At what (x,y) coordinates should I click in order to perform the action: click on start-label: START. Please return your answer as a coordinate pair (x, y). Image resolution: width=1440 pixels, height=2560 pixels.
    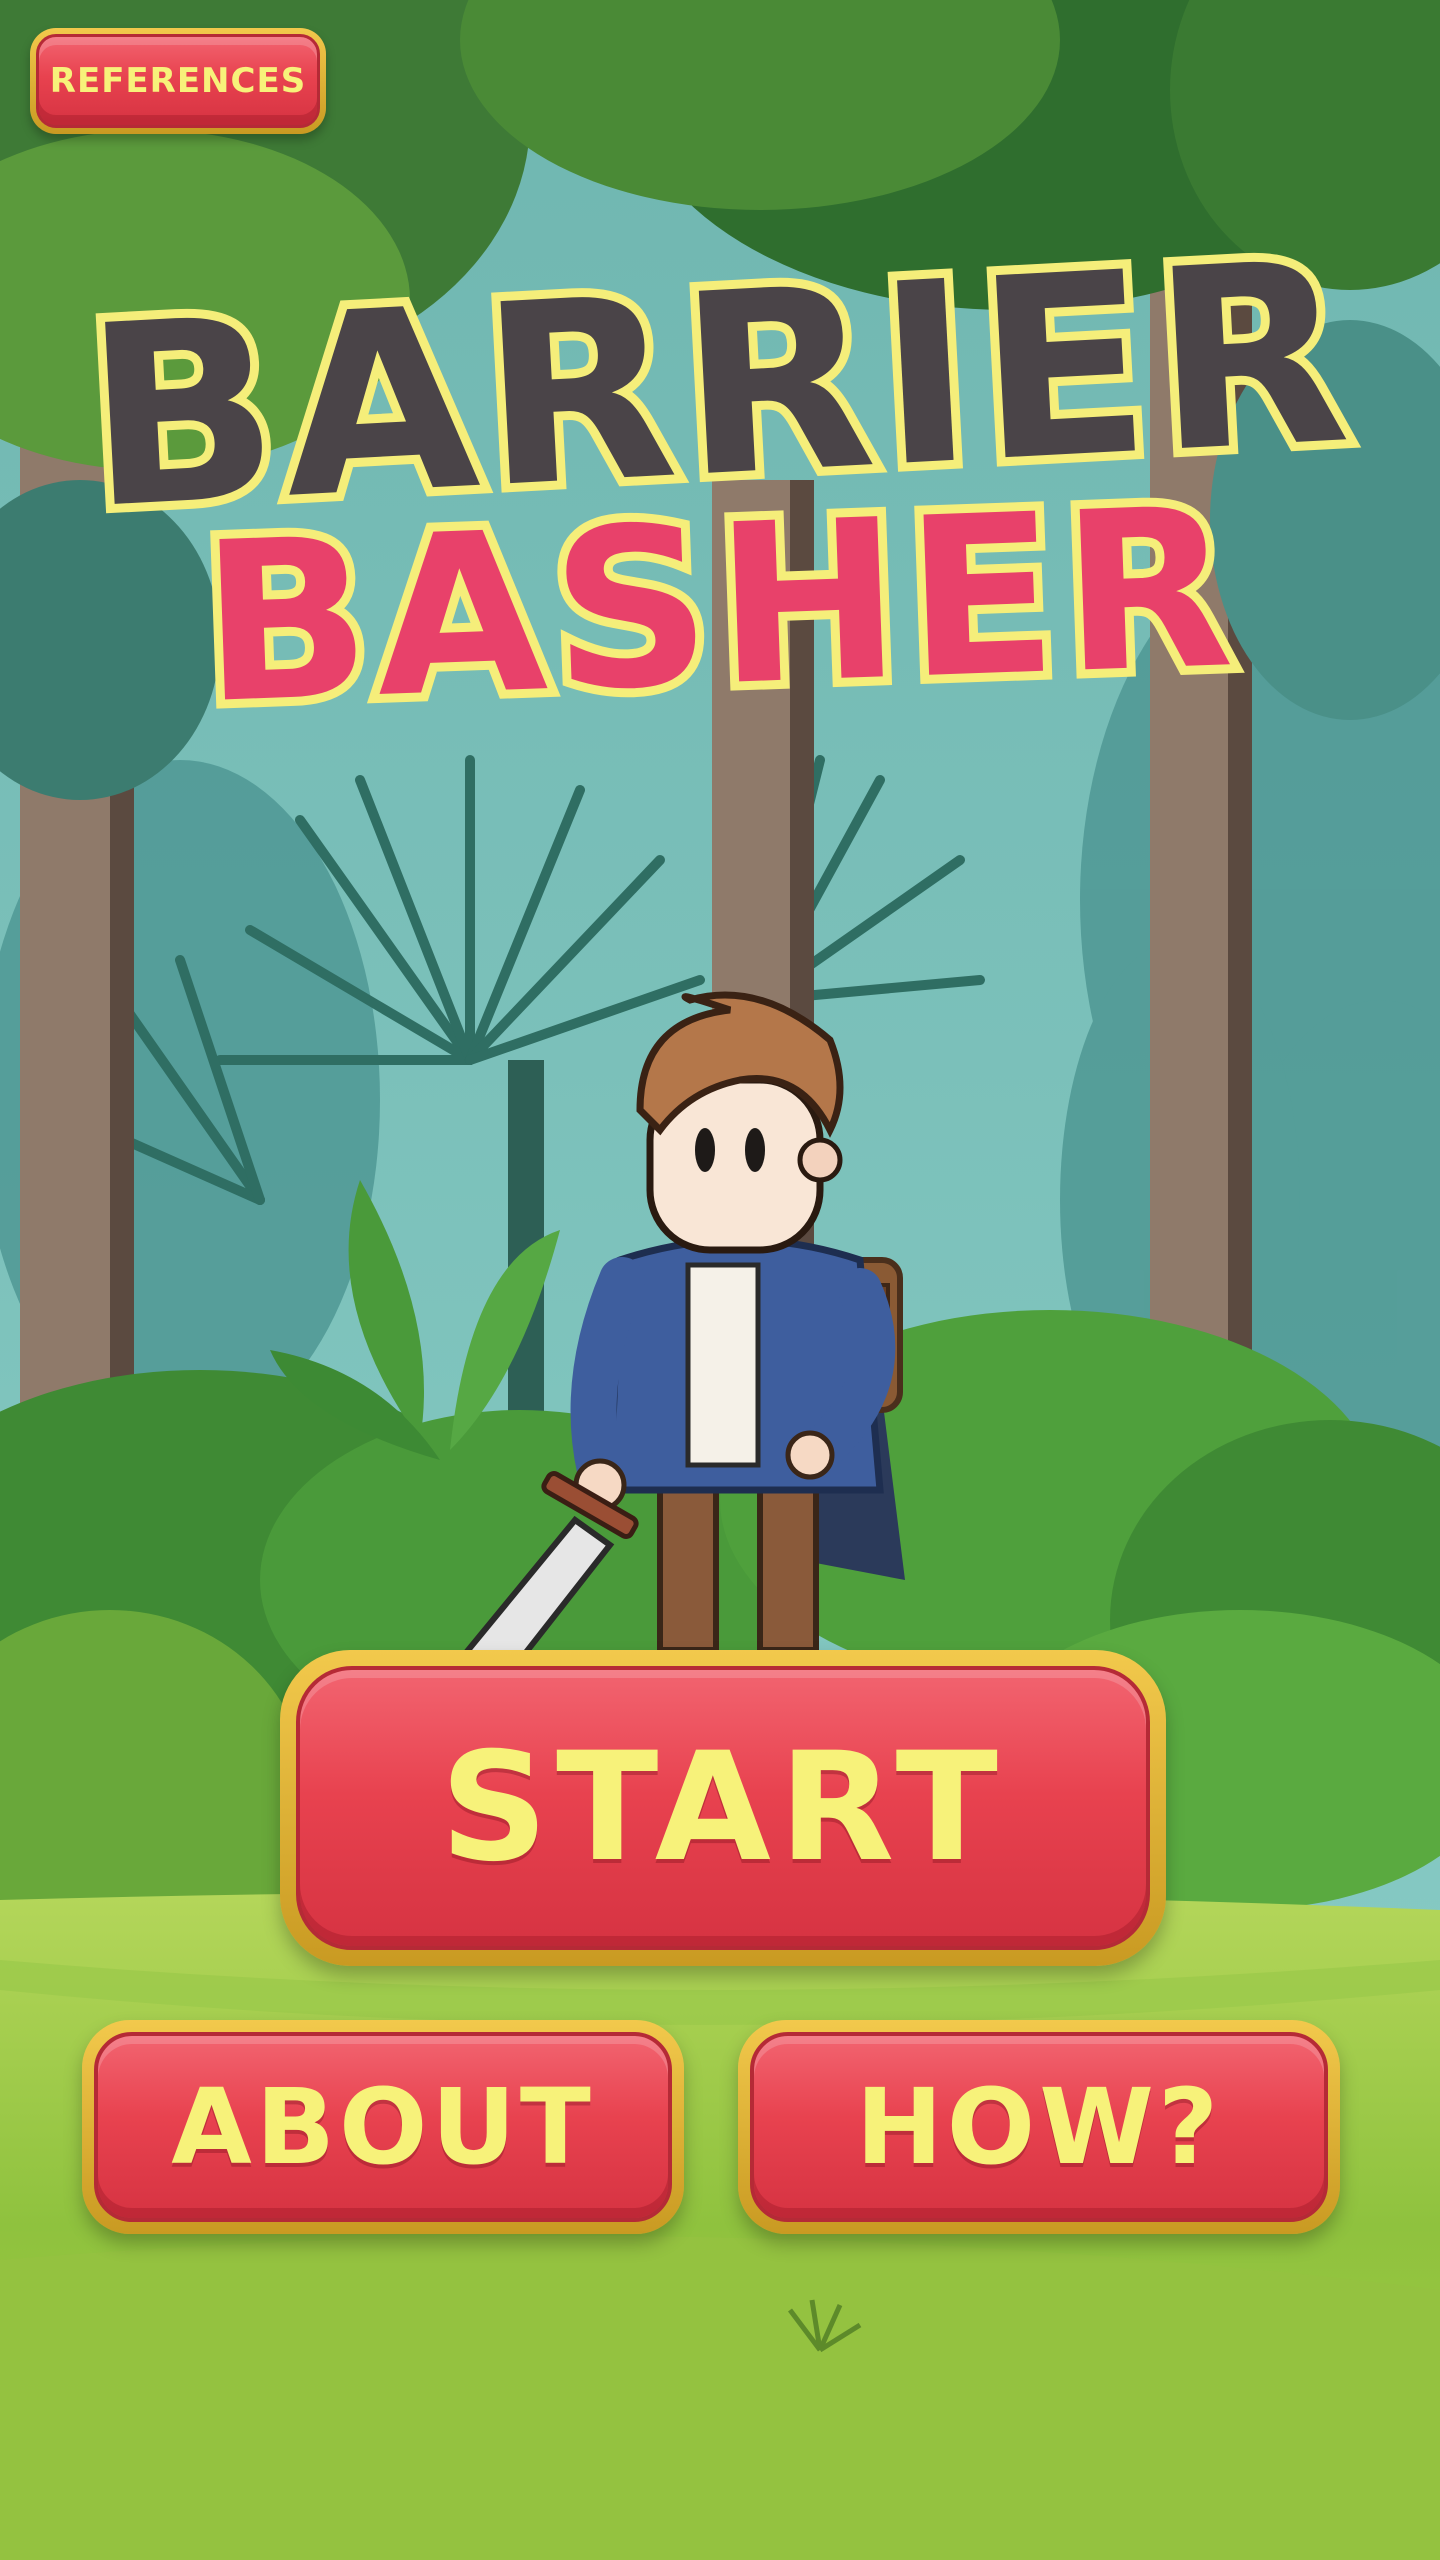
    Looking at the image, I should click on (723, 1808).